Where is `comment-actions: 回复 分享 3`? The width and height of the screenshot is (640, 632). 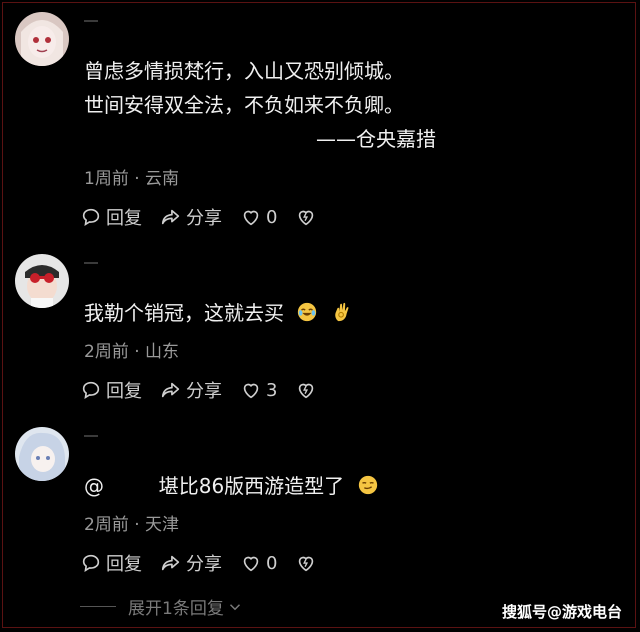 comment-actions: 回复 分享 3 is located at coordinates (209, 390).